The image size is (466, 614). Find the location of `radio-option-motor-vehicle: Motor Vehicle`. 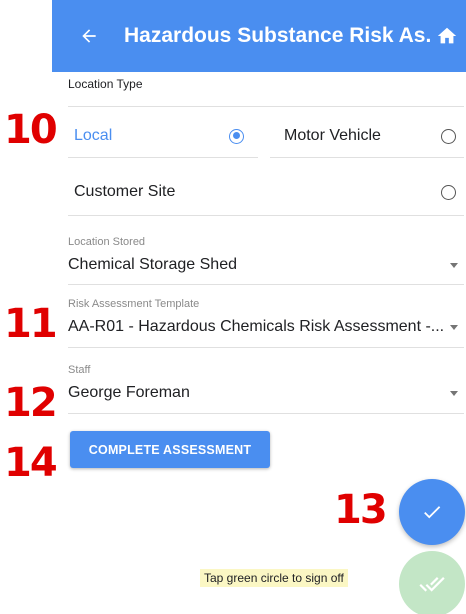

radio-option-motor-vehicle: Motor Vehicle is located at coordinates (370, 136).